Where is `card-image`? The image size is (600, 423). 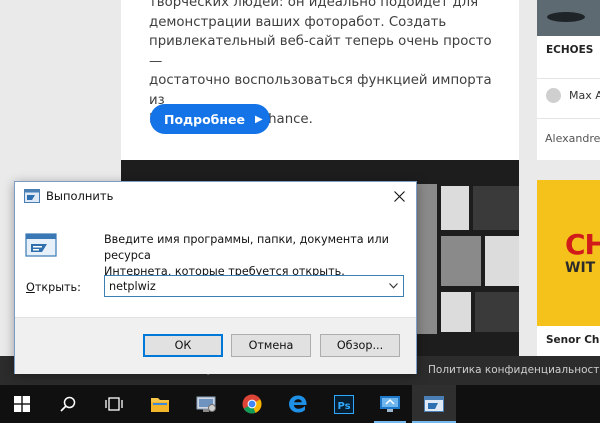
card-image is located at coordinates (568, 18).